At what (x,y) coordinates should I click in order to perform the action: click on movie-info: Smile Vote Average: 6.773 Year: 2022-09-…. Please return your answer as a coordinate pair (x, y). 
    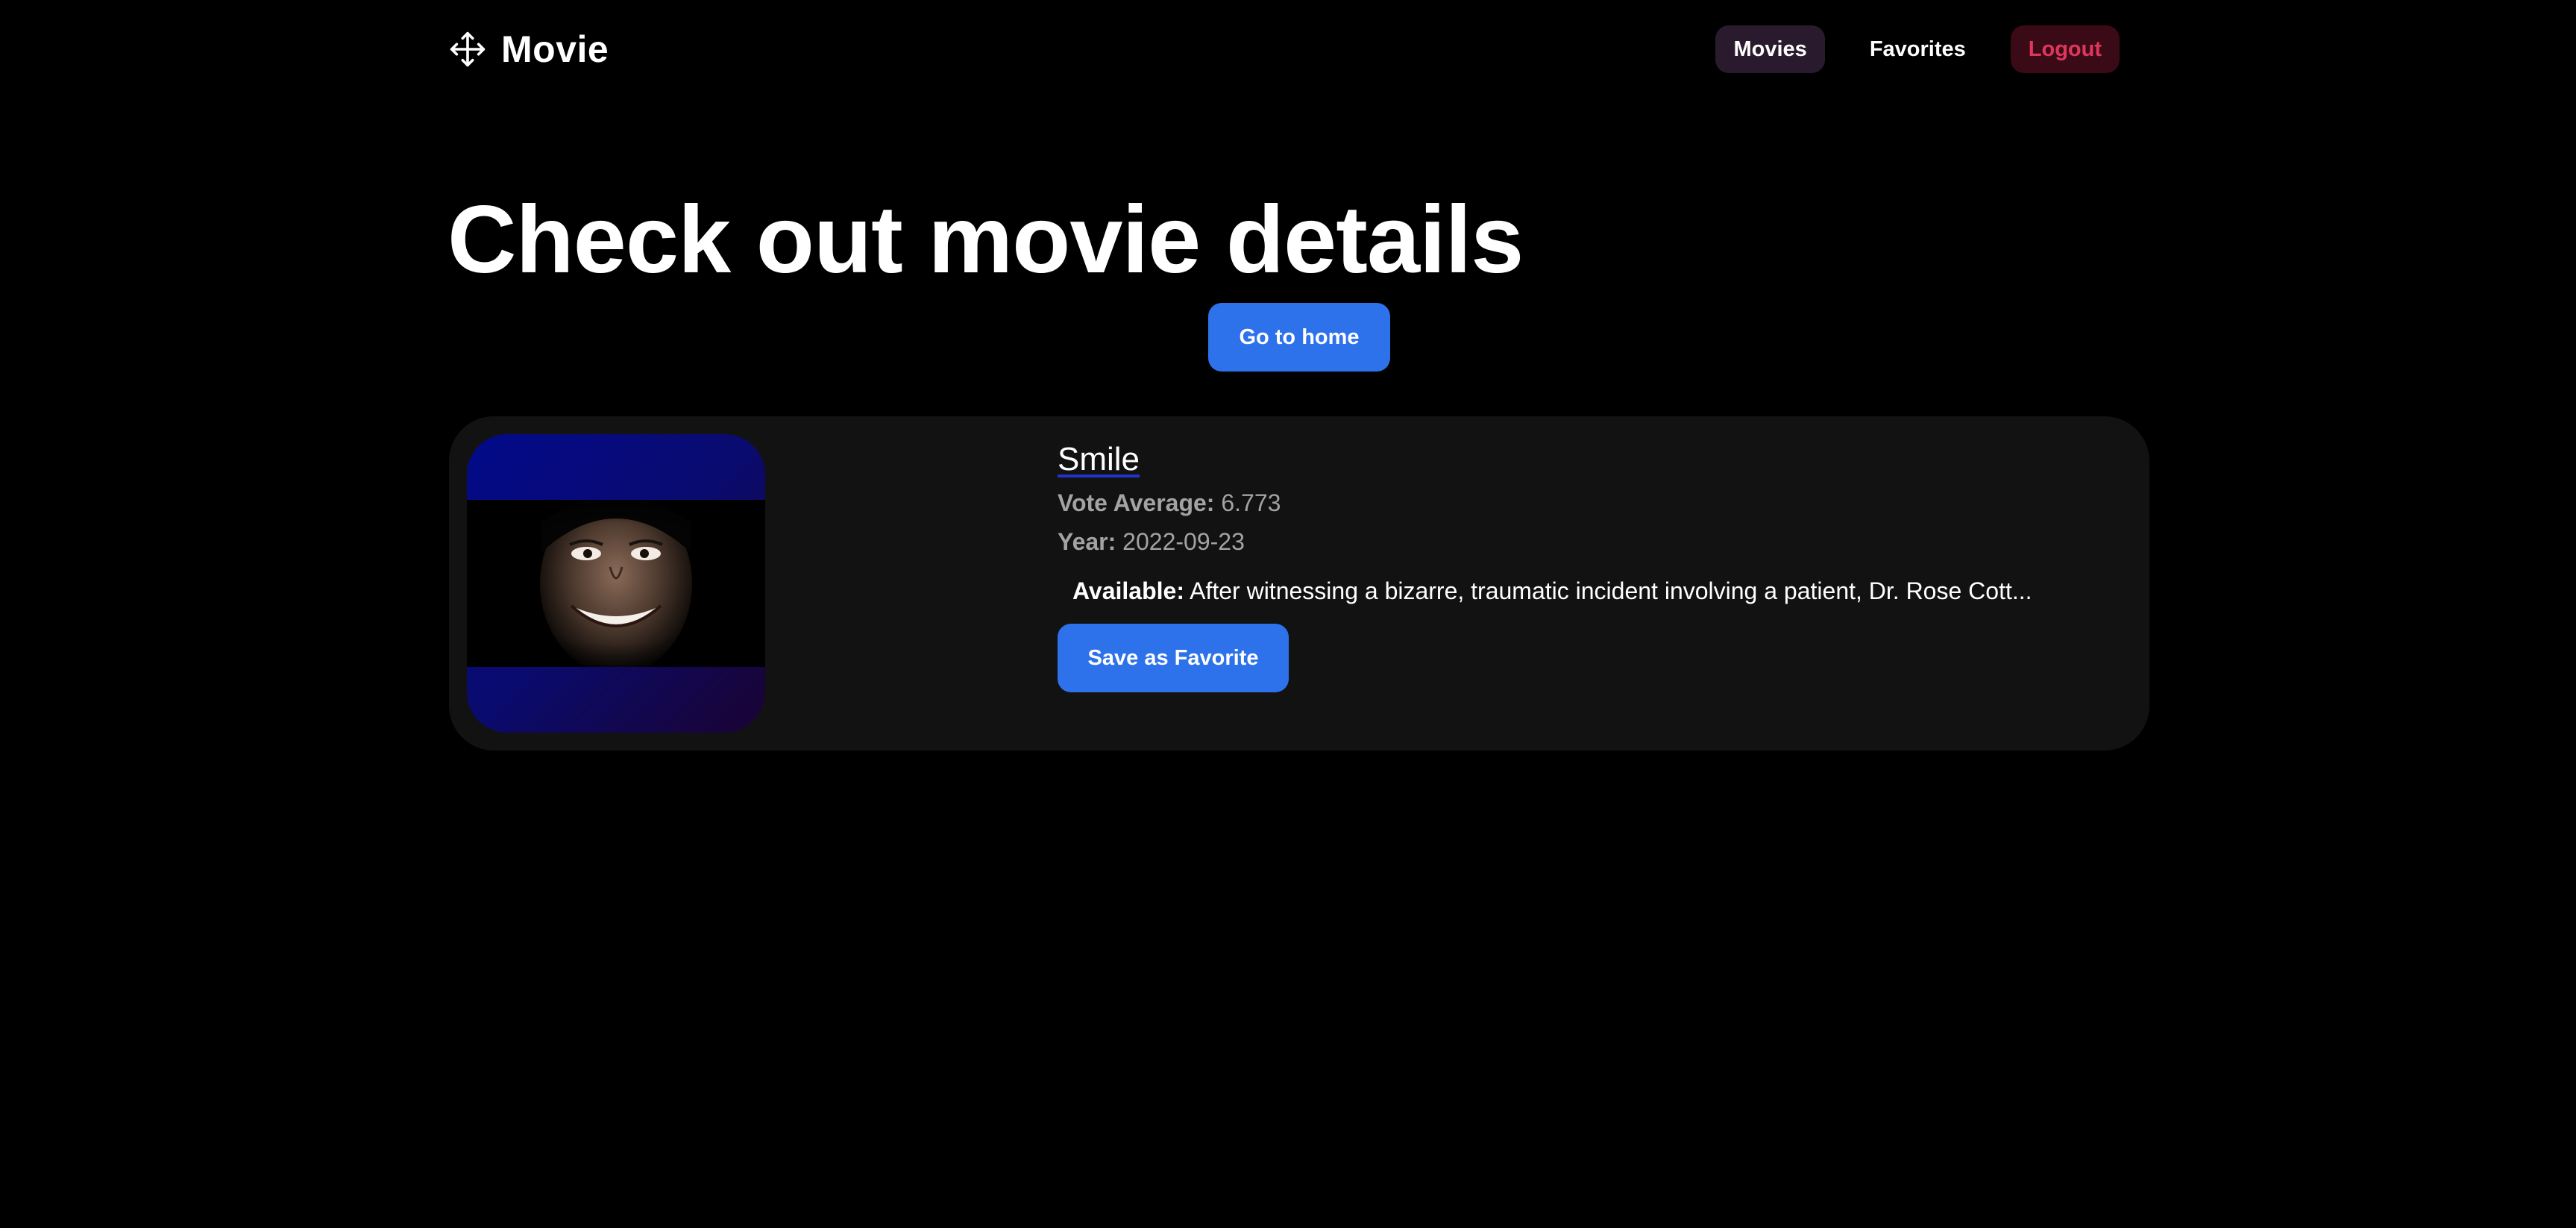
    Looking at the image, I should click on (1588, 565).